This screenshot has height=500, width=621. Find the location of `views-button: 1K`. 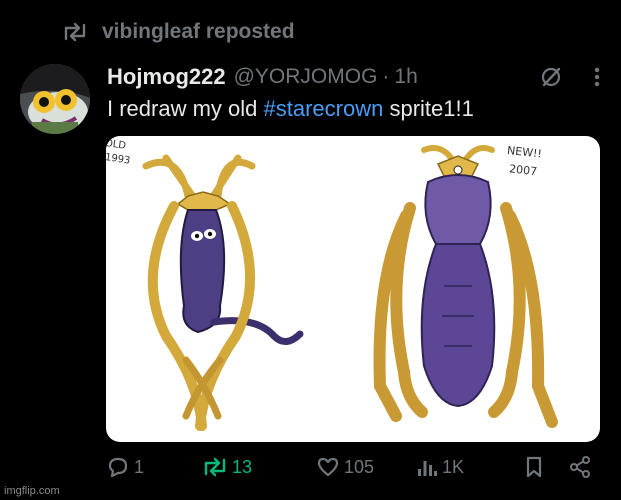

views-button: 1K is located at coordinates (464, 467).